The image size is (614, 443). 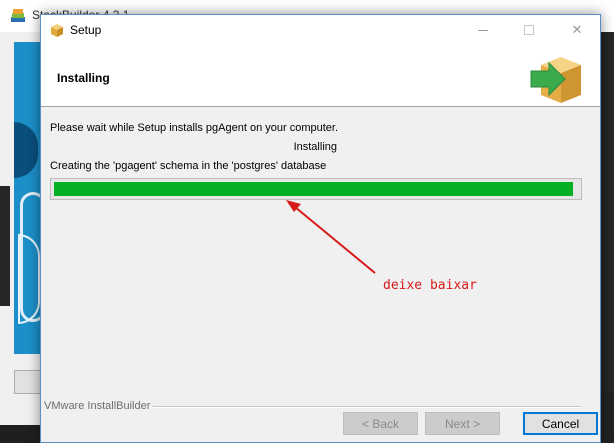 I want to click on install-box-arrow-icon, so click(x=555, y=80).